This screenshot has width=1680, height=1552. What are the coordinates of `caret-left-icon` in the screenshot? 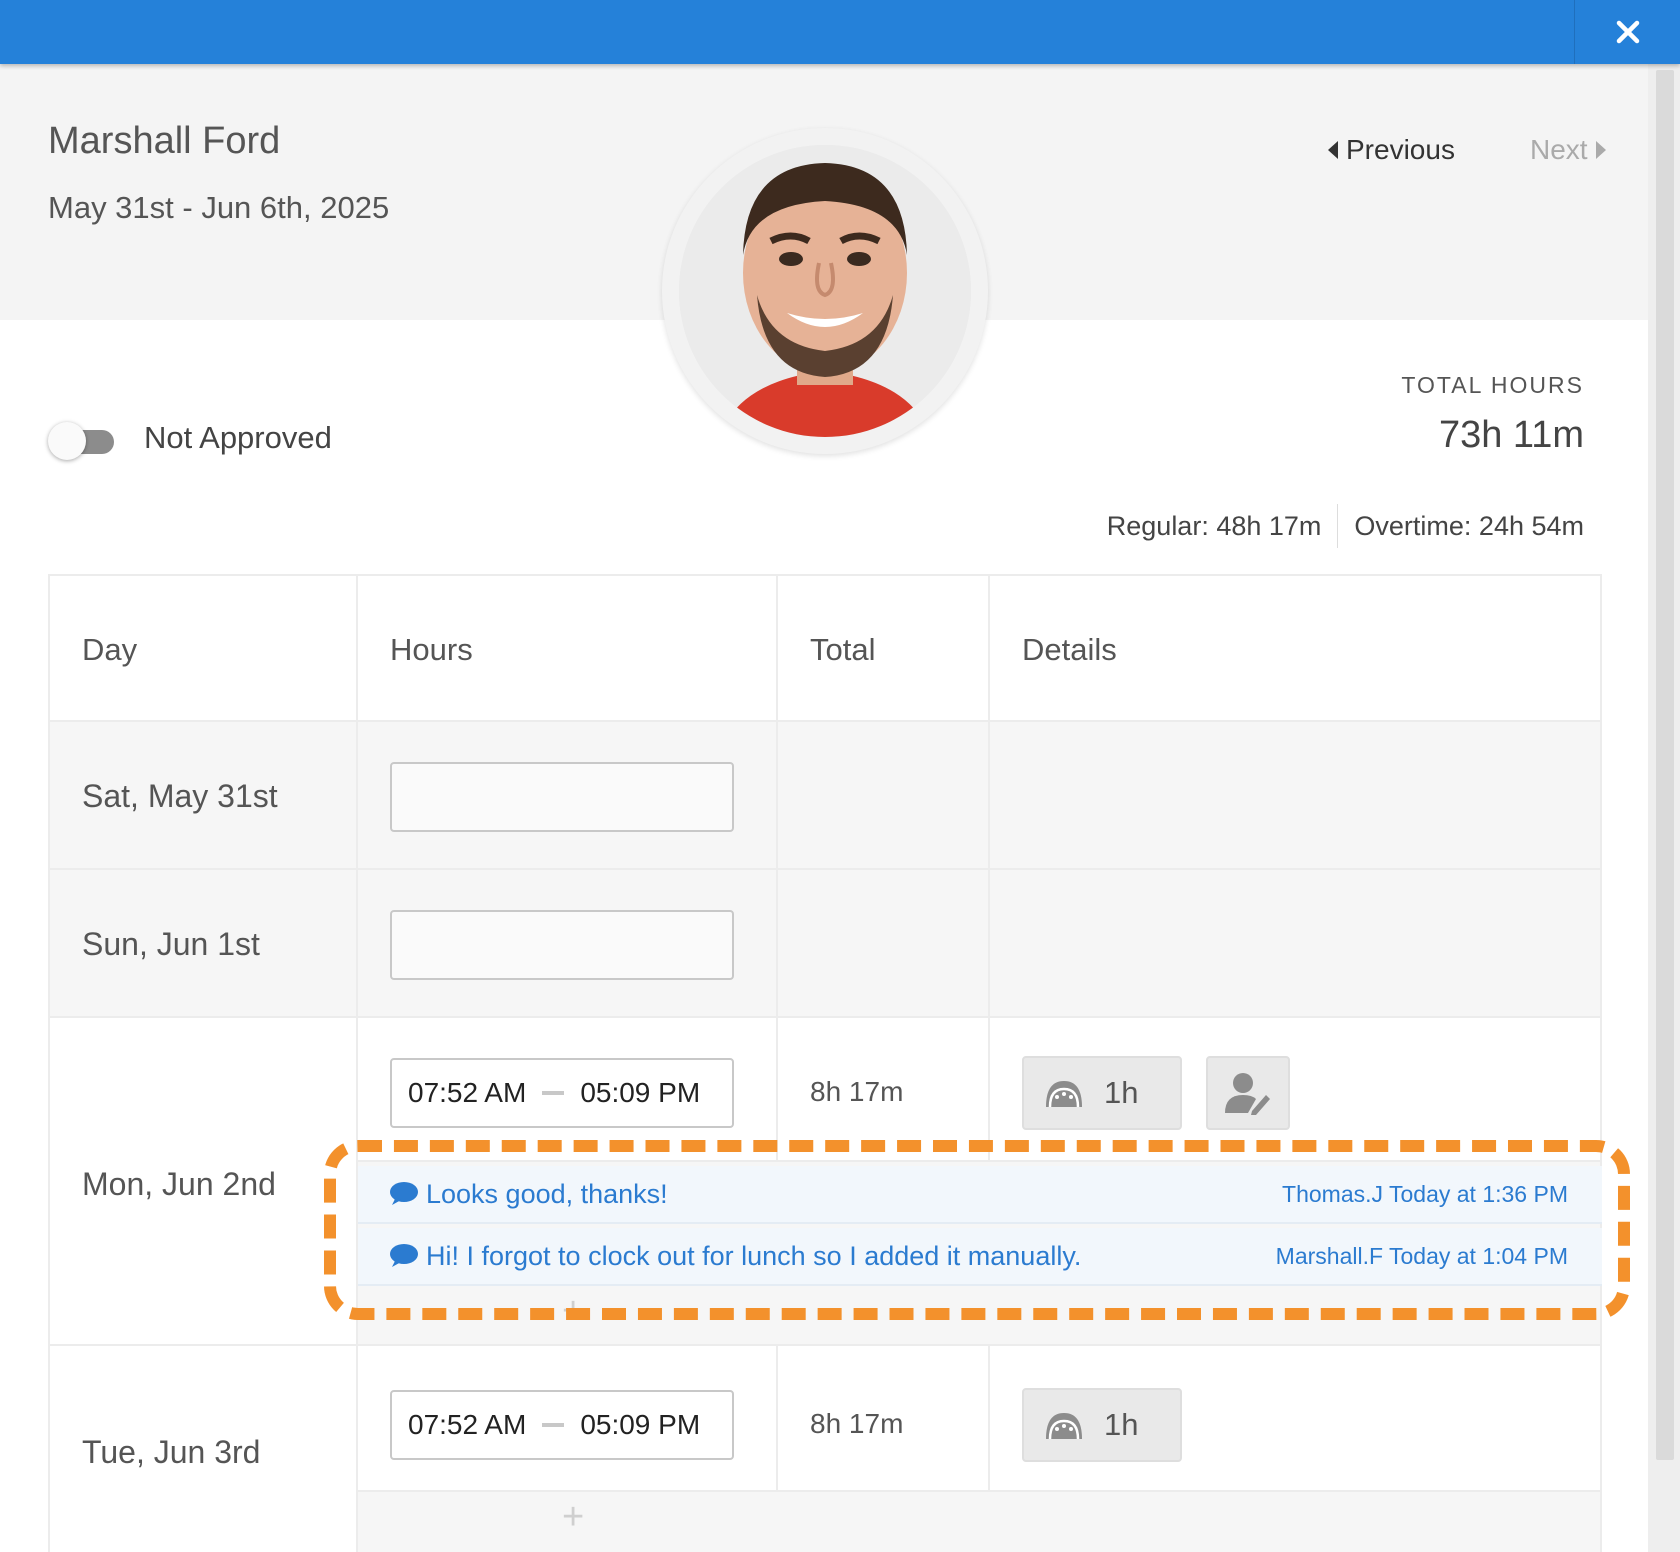 It's located at (1333, 150).